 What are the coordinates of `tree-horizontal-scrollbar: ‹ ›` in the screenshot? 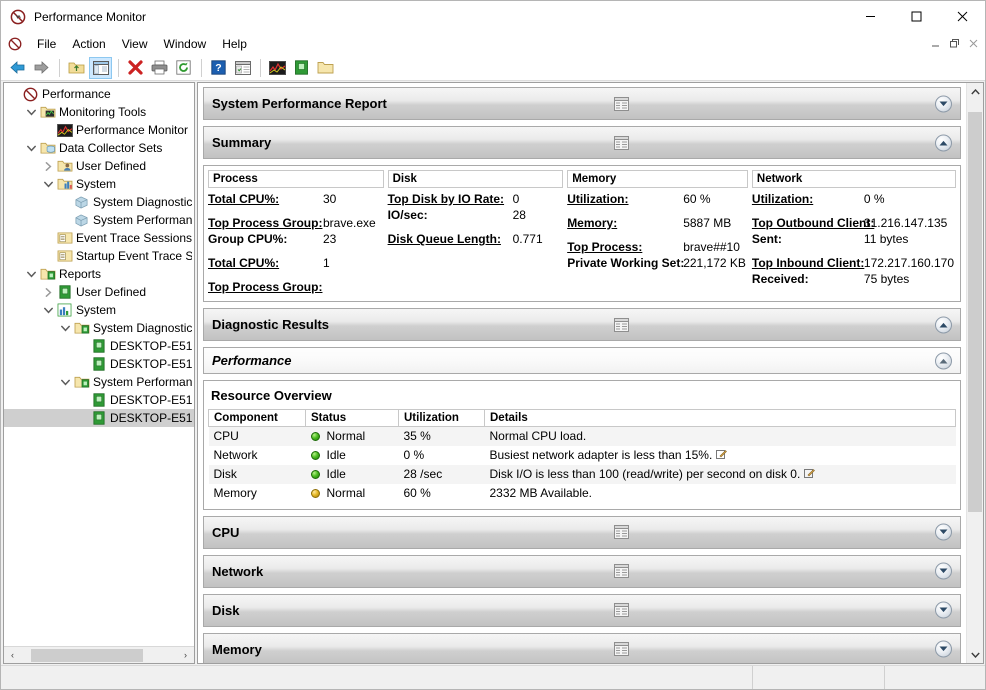 It's located at (99, 654).